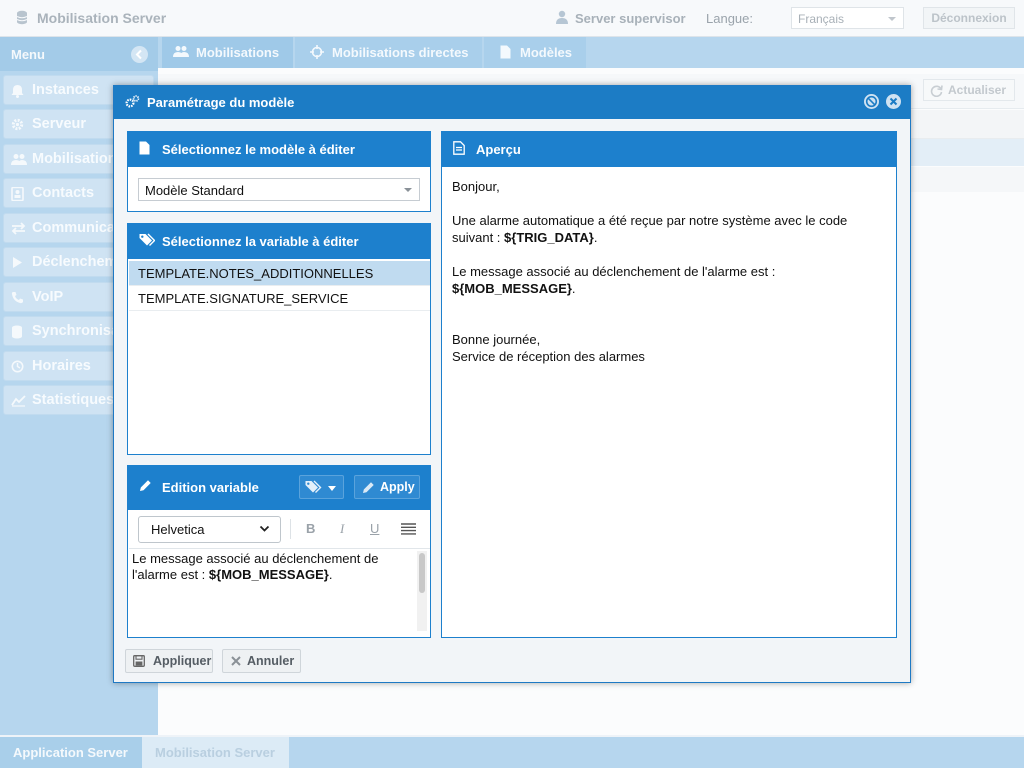 The image size is (1024, 768). I want to click on language-label: Langue:, so click(729, 18).